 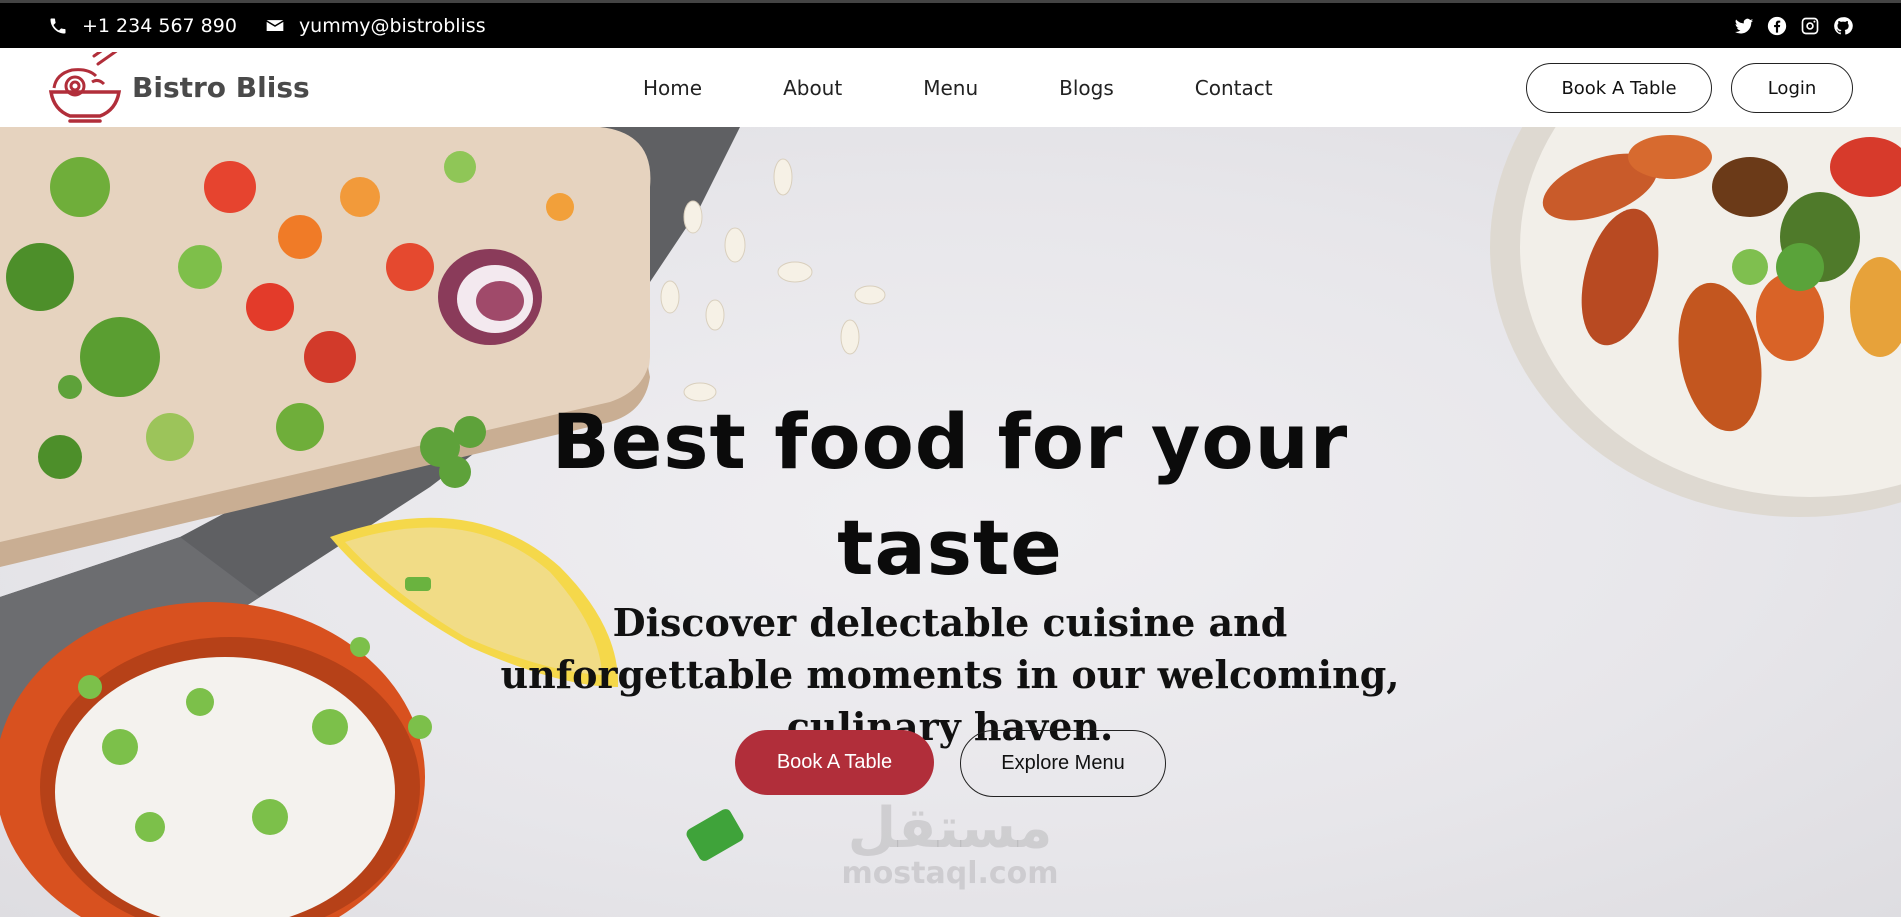 I want to click on facebook-icon, so click(x=1777, y=26).